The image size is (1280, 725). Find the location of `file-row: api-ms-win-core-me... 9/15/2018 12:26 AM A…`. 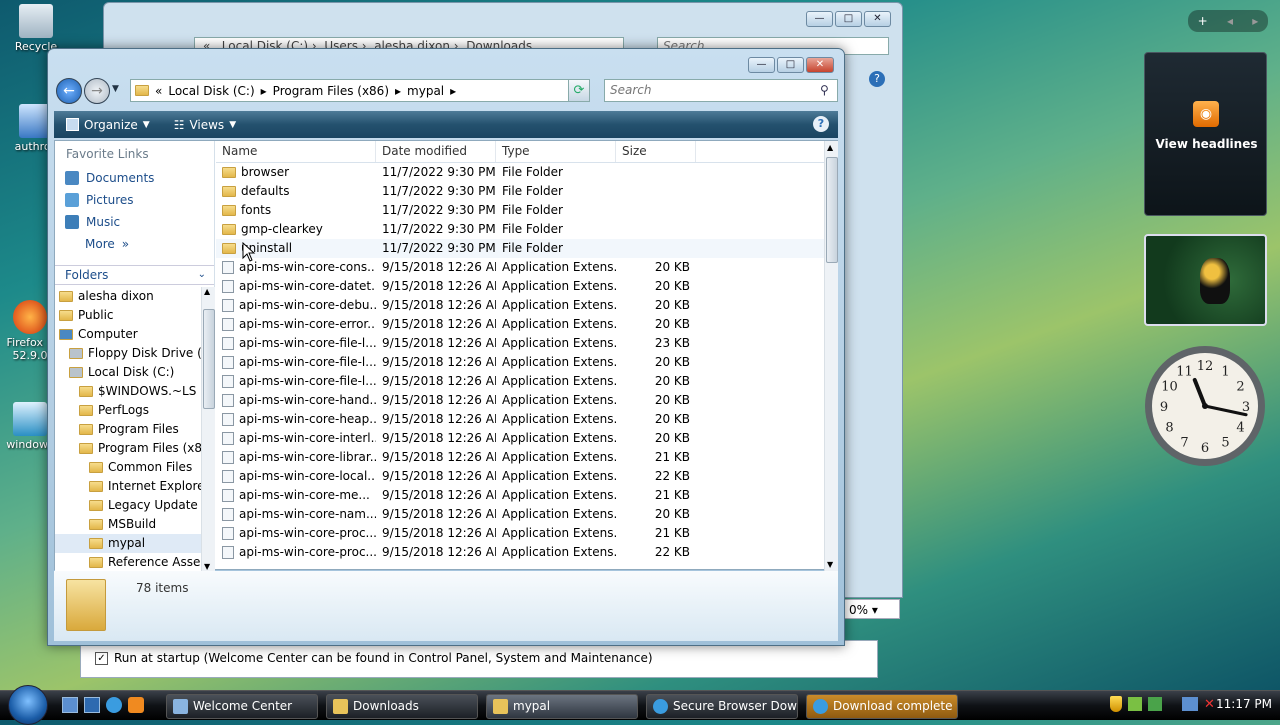

file-row: api-ms-win-core-me... 9/15/2018 12:26 AM A… is located at coordinates (520, 495).